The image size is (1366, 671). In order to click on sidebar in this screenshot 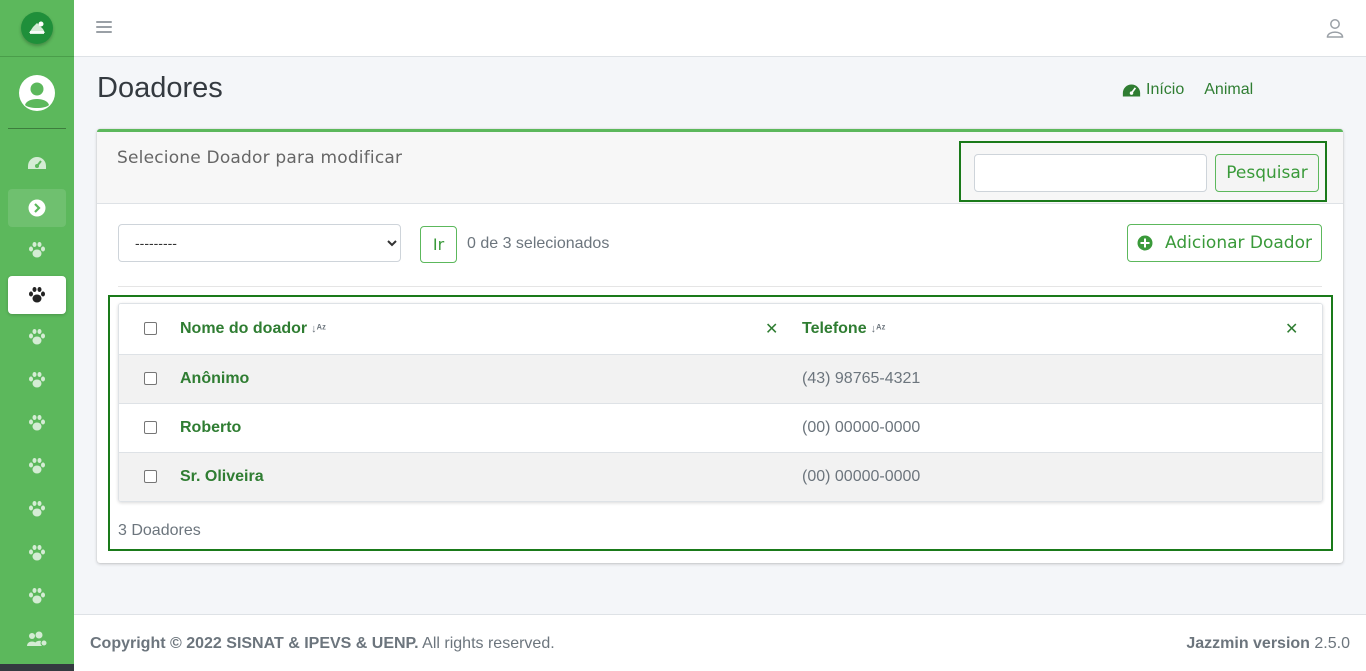, I will do `click(37, 335)`.